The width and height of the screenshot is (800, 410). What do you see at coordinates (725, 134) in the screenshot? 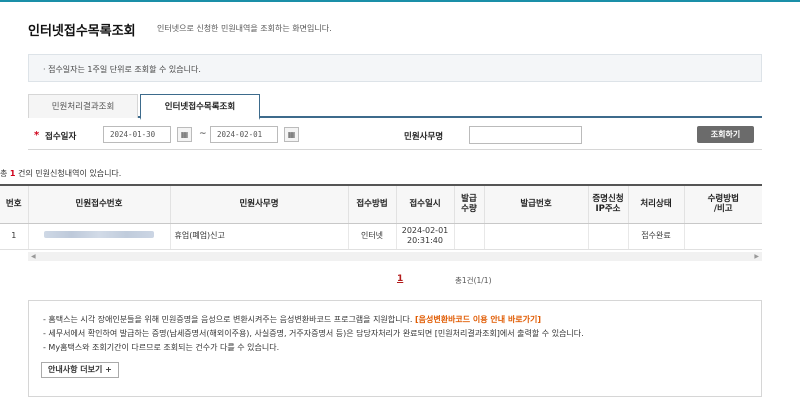
I see `search-button: 조회하기` at bounding box center [725, 134].